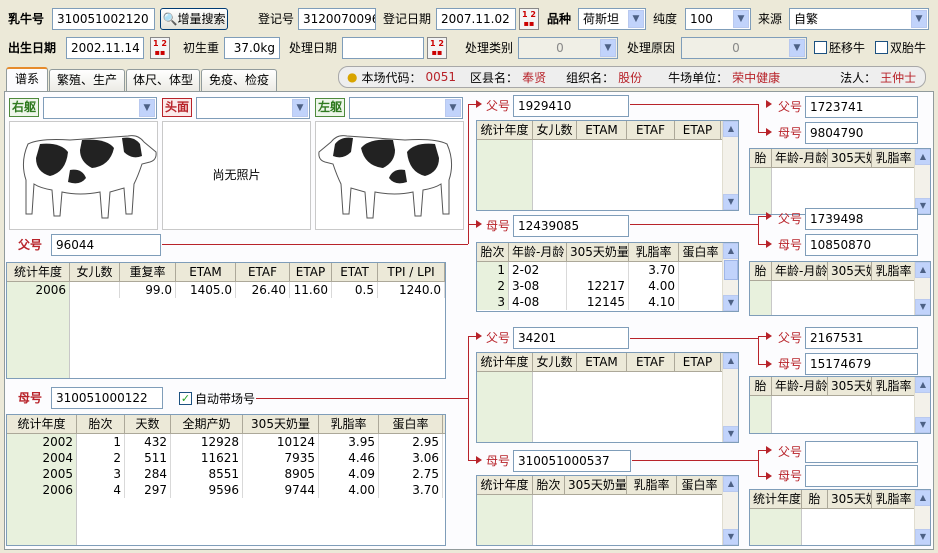 This screenshot has width=938, height=553. What do you see at coordinates (571, 338) in the screenshot?
I see `mat-grandsire-input: 34201` at bounding box center [571, 338].